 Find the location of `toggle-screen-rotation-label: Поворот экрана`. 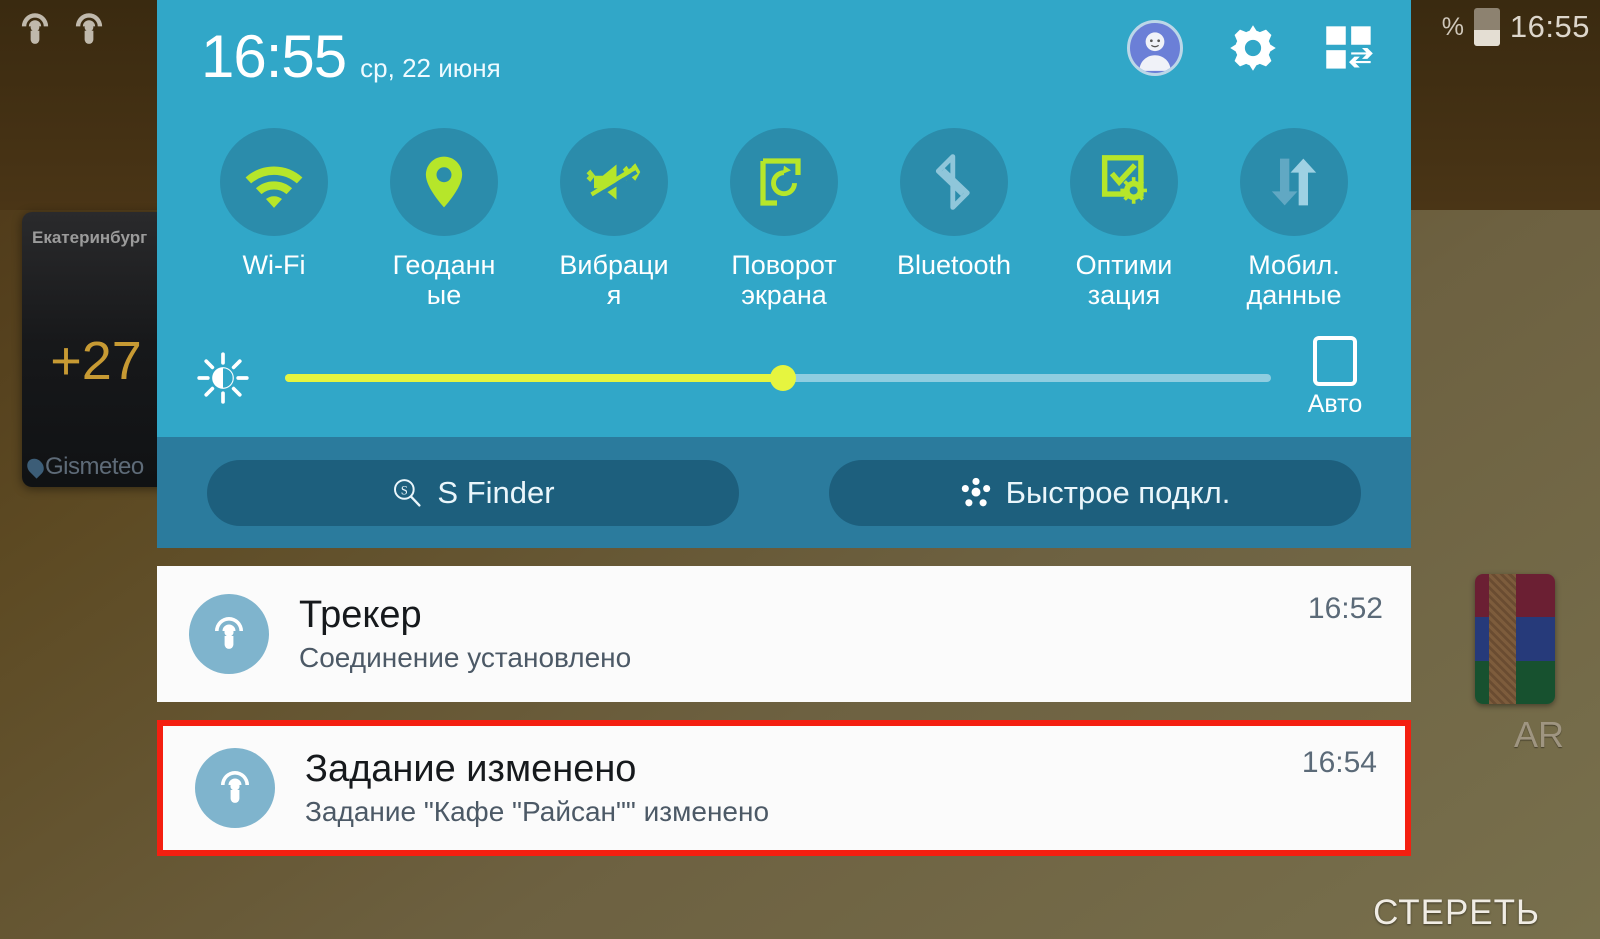

toggle-screen-rotation-label: Поворот экрана is located at coordinates (784, 280).